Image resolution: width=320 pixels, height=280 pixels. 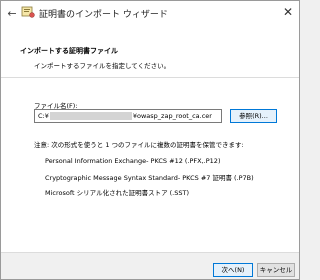 I want to click on back-arrow-icon: ←, so click(x=12, y=13).